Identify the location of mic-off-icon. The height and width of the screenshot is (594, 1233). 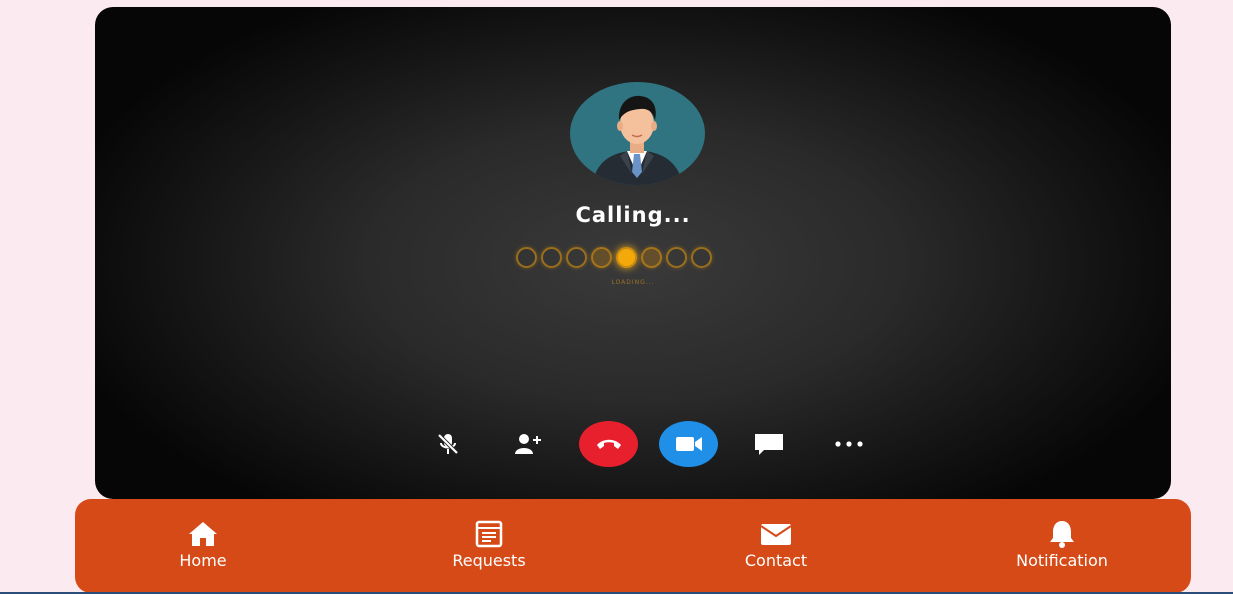
(448, 444).